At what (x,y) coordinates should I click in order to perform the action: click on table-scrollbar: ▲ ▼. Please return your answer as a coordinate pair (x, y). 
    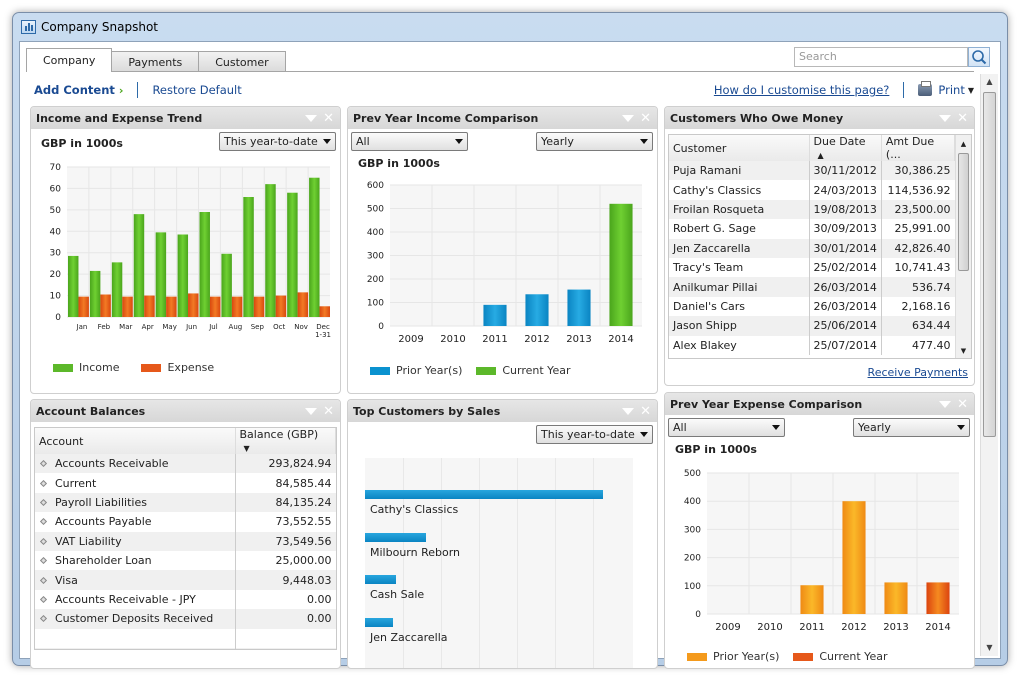
    Looking at the image, I should click on (963, 246).